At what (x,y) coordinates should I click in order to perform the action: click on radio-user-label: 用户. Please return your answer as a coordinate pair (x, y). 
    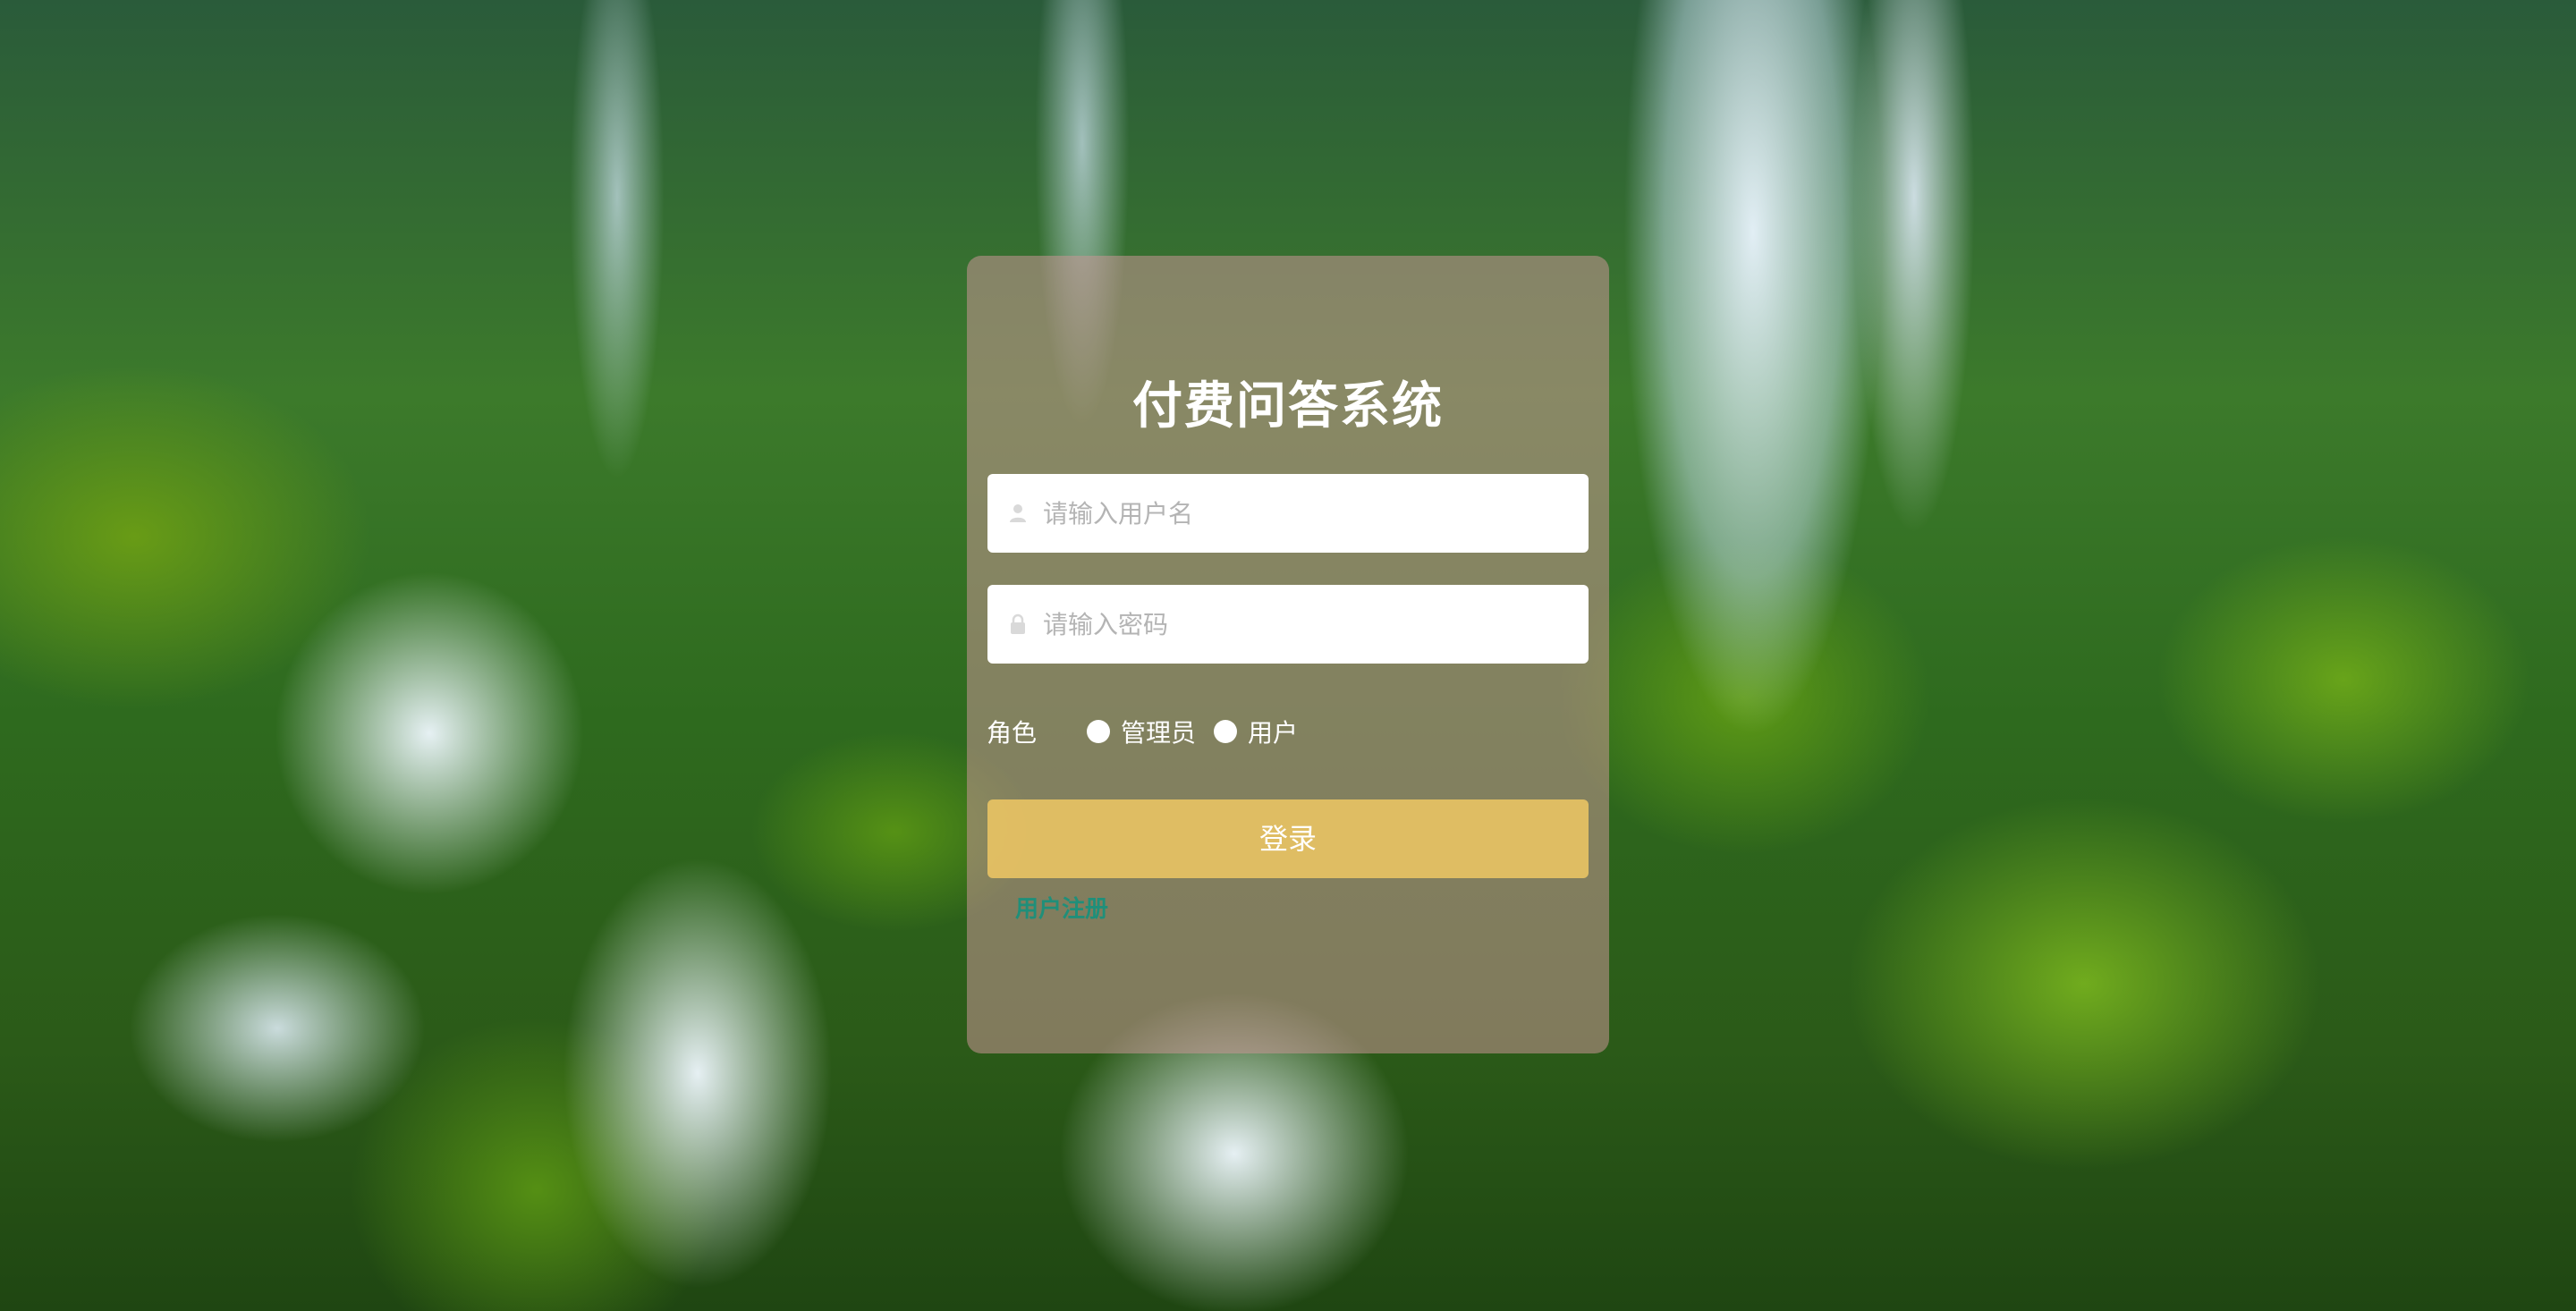
    Looking at the image, I should click on (1273, 731).